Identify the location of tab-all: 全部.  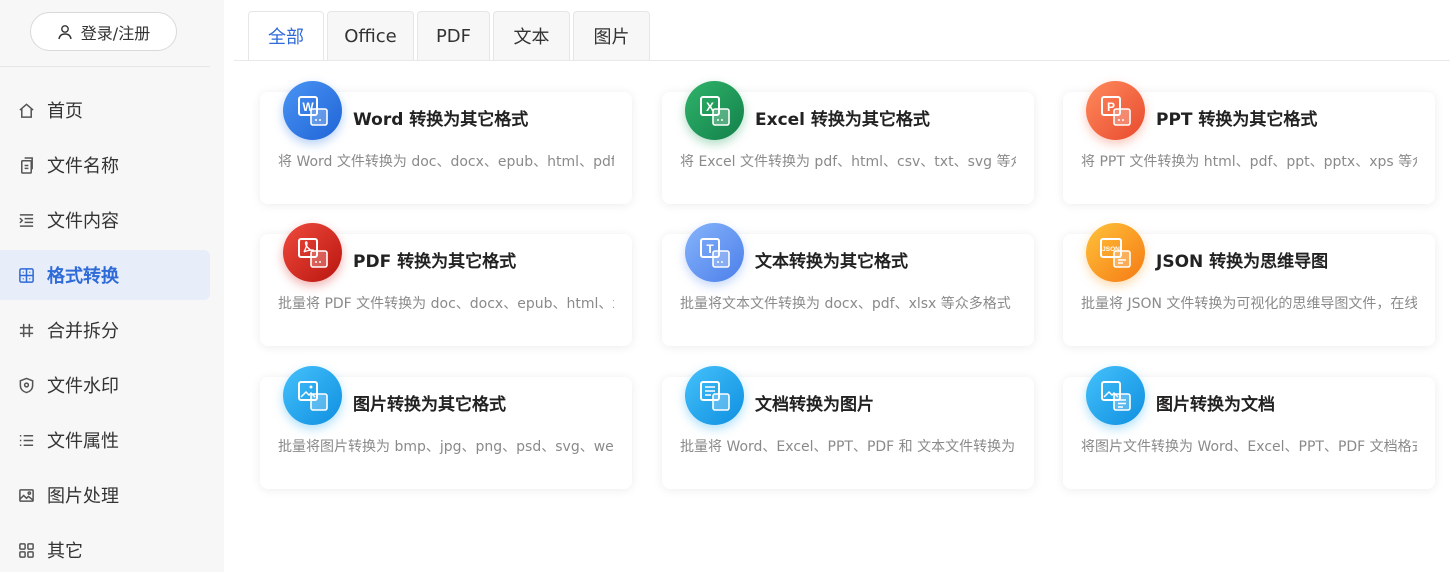
(286, 36).